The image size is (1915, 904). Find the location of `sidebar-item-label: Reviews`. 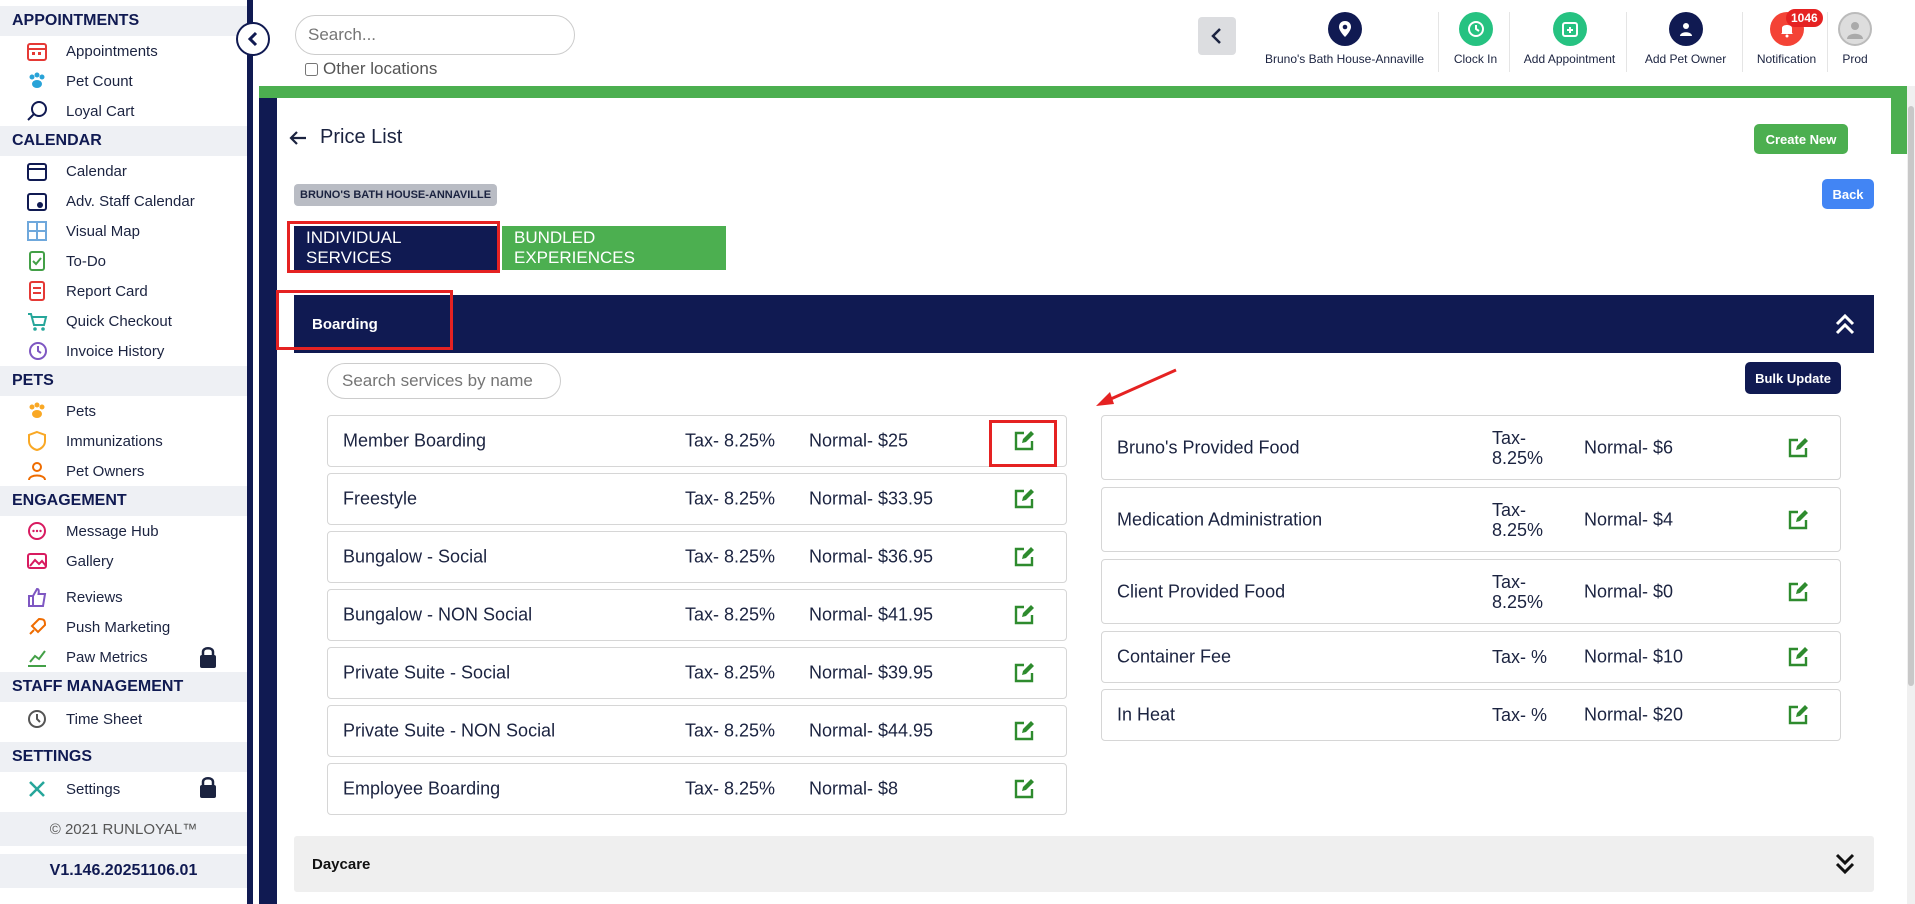

sidebar-item-label: Reviews is located at coordinates (94, 597).